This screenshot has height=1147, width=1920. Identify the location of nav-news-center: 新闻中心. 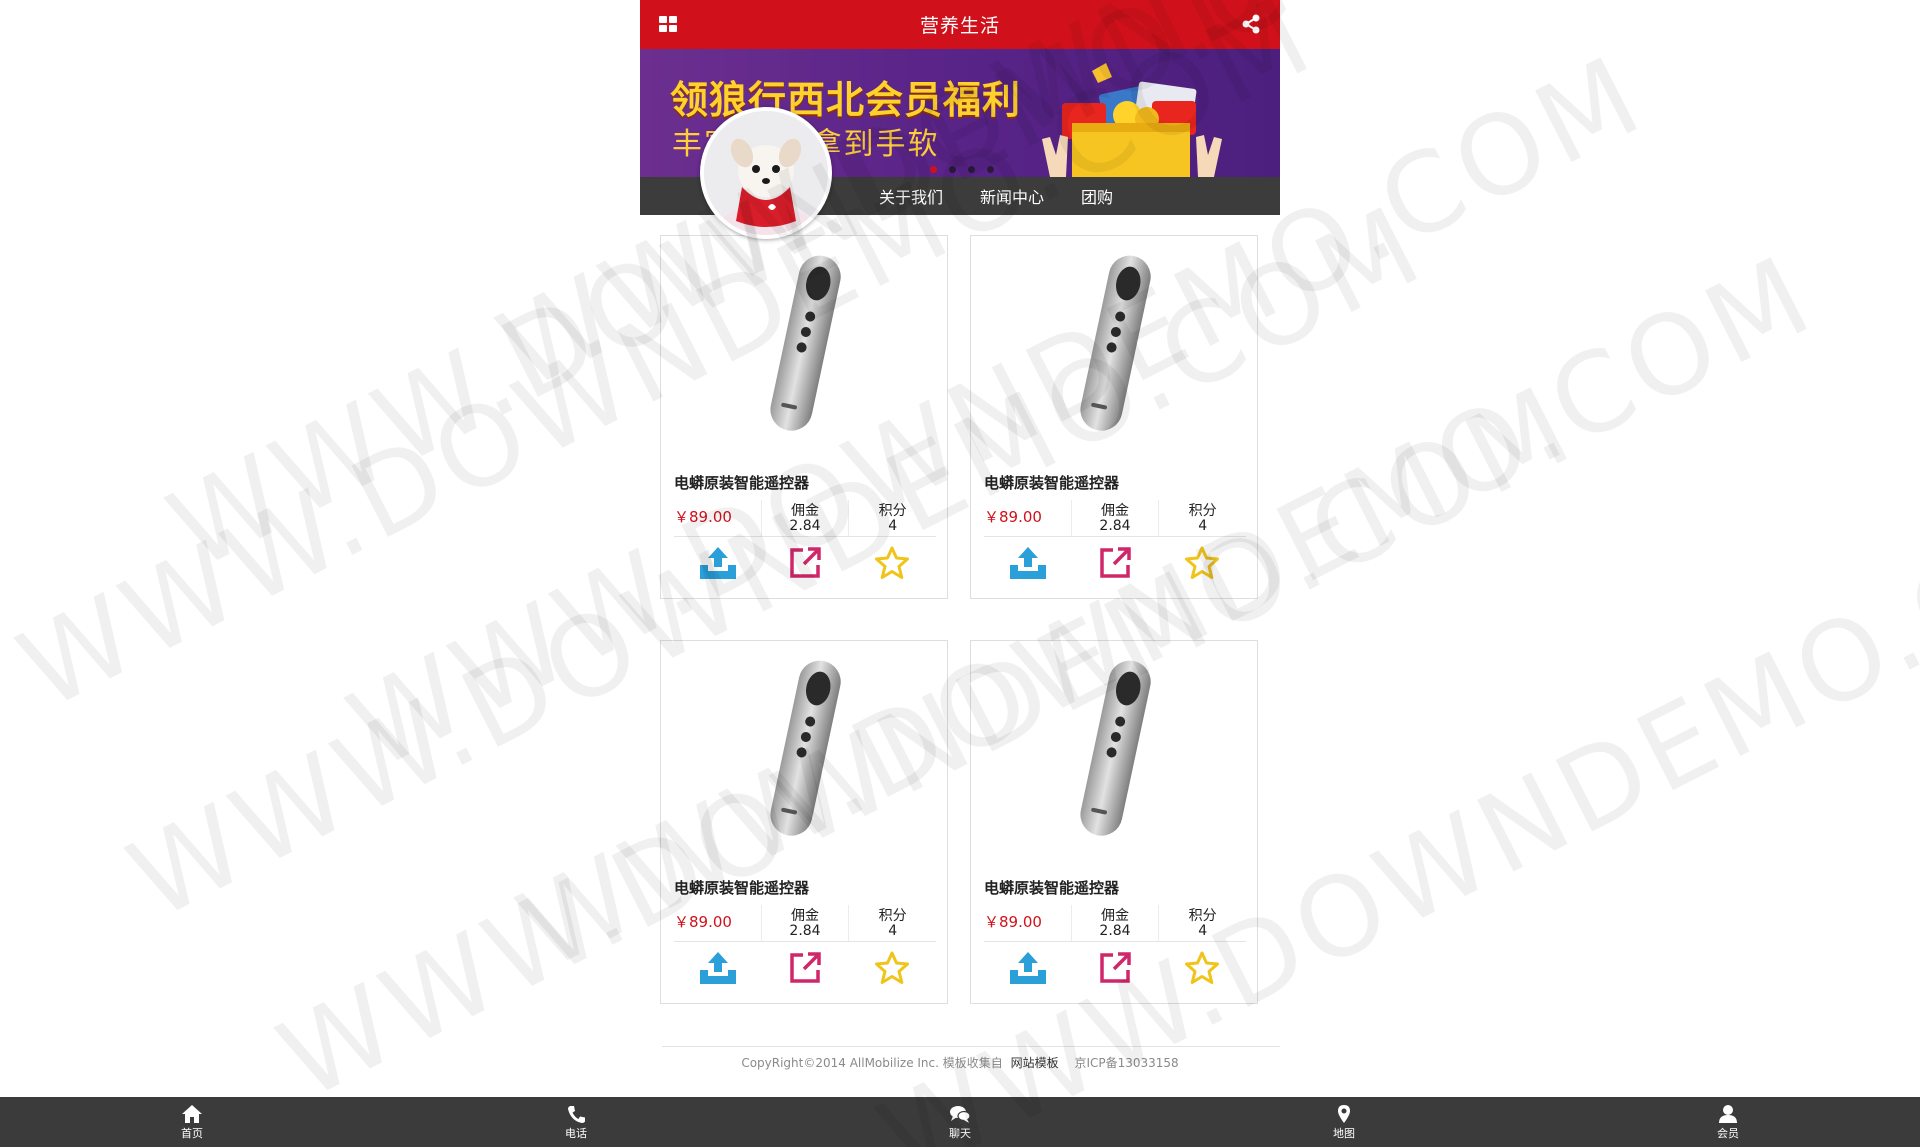
(1012, 196).